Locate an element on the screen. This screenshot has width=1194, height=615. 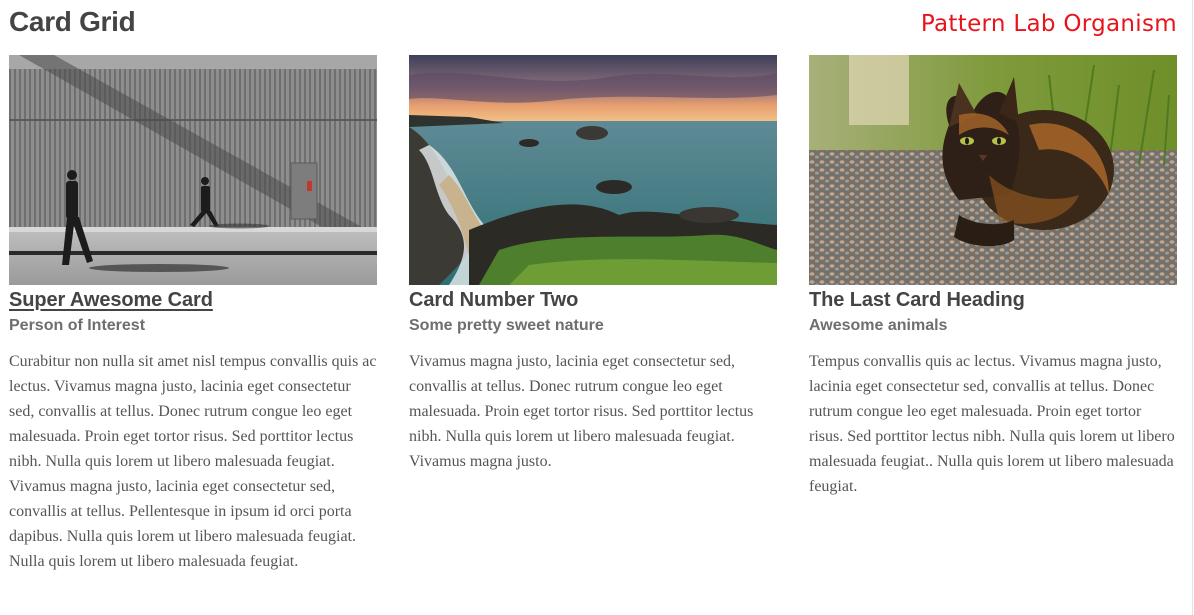
card-subheading: Person of Interest is located at coordinates (77, 325).